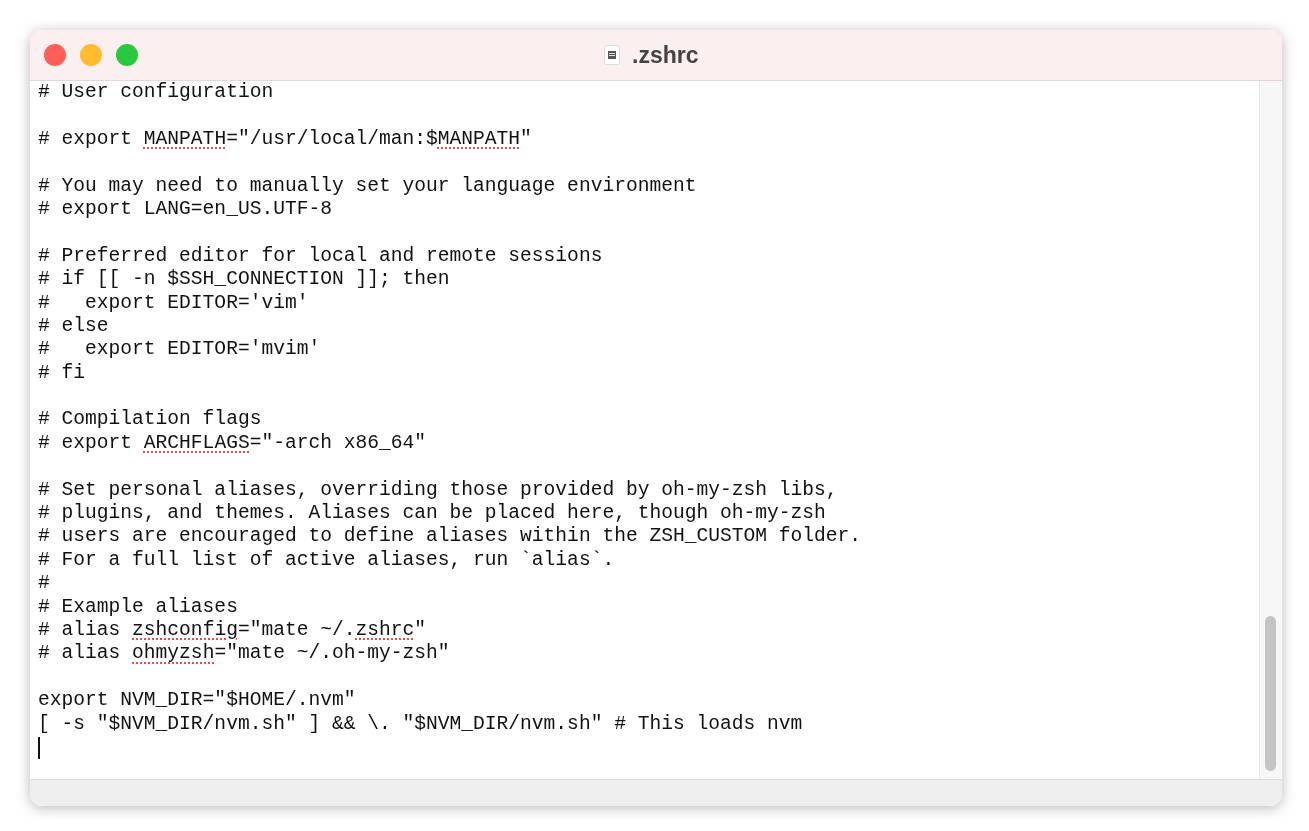 The width and height of the screenshot is (1309, 831). What do you see at coordinates (44, 584) in the screenshot?
I see `code-line: #` at bounding box center [44, 584].